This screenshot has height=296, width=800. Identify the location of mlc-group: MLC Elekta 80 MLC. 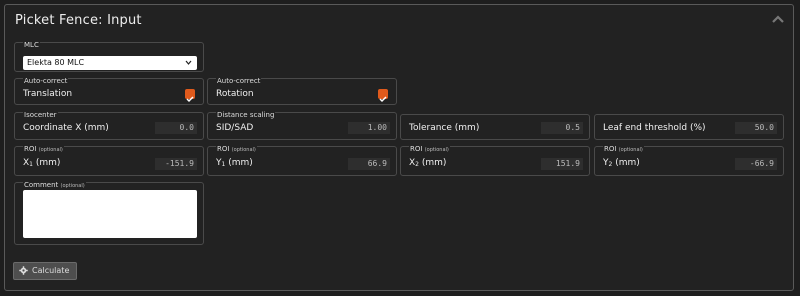
(109, 56).